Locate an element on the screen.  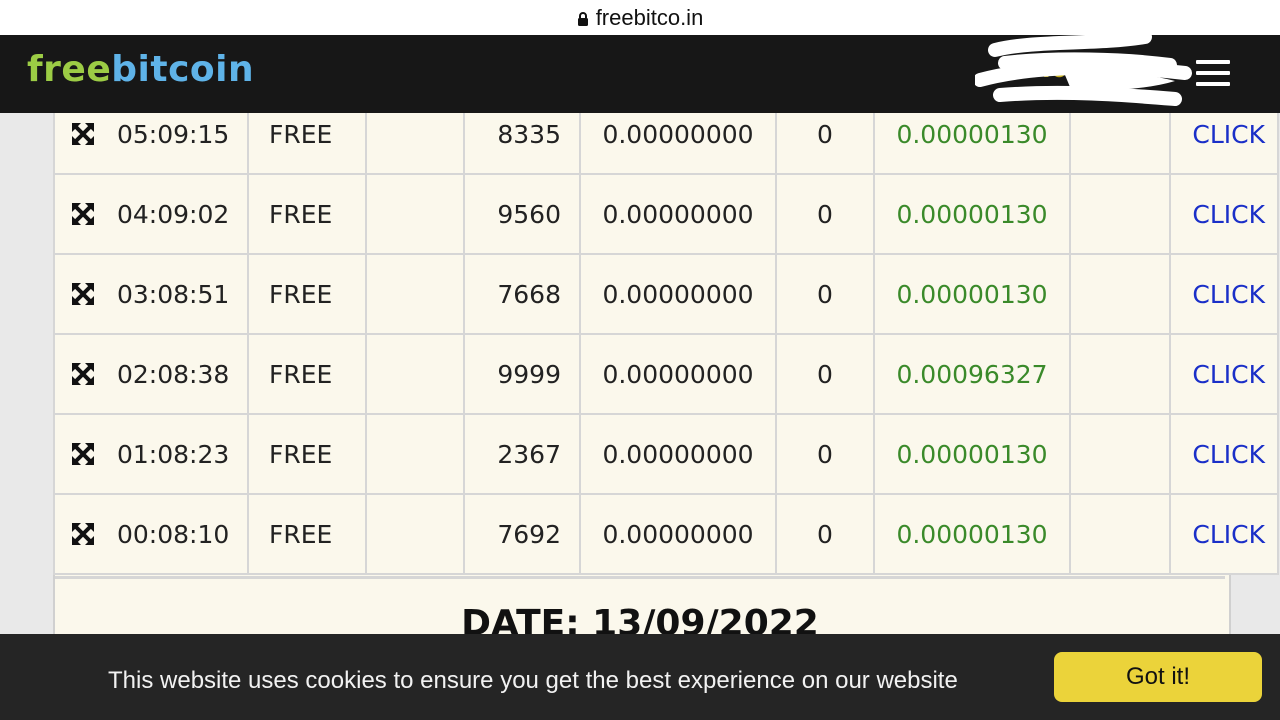
logo-text-free: free is located at coordinates (69, 69).